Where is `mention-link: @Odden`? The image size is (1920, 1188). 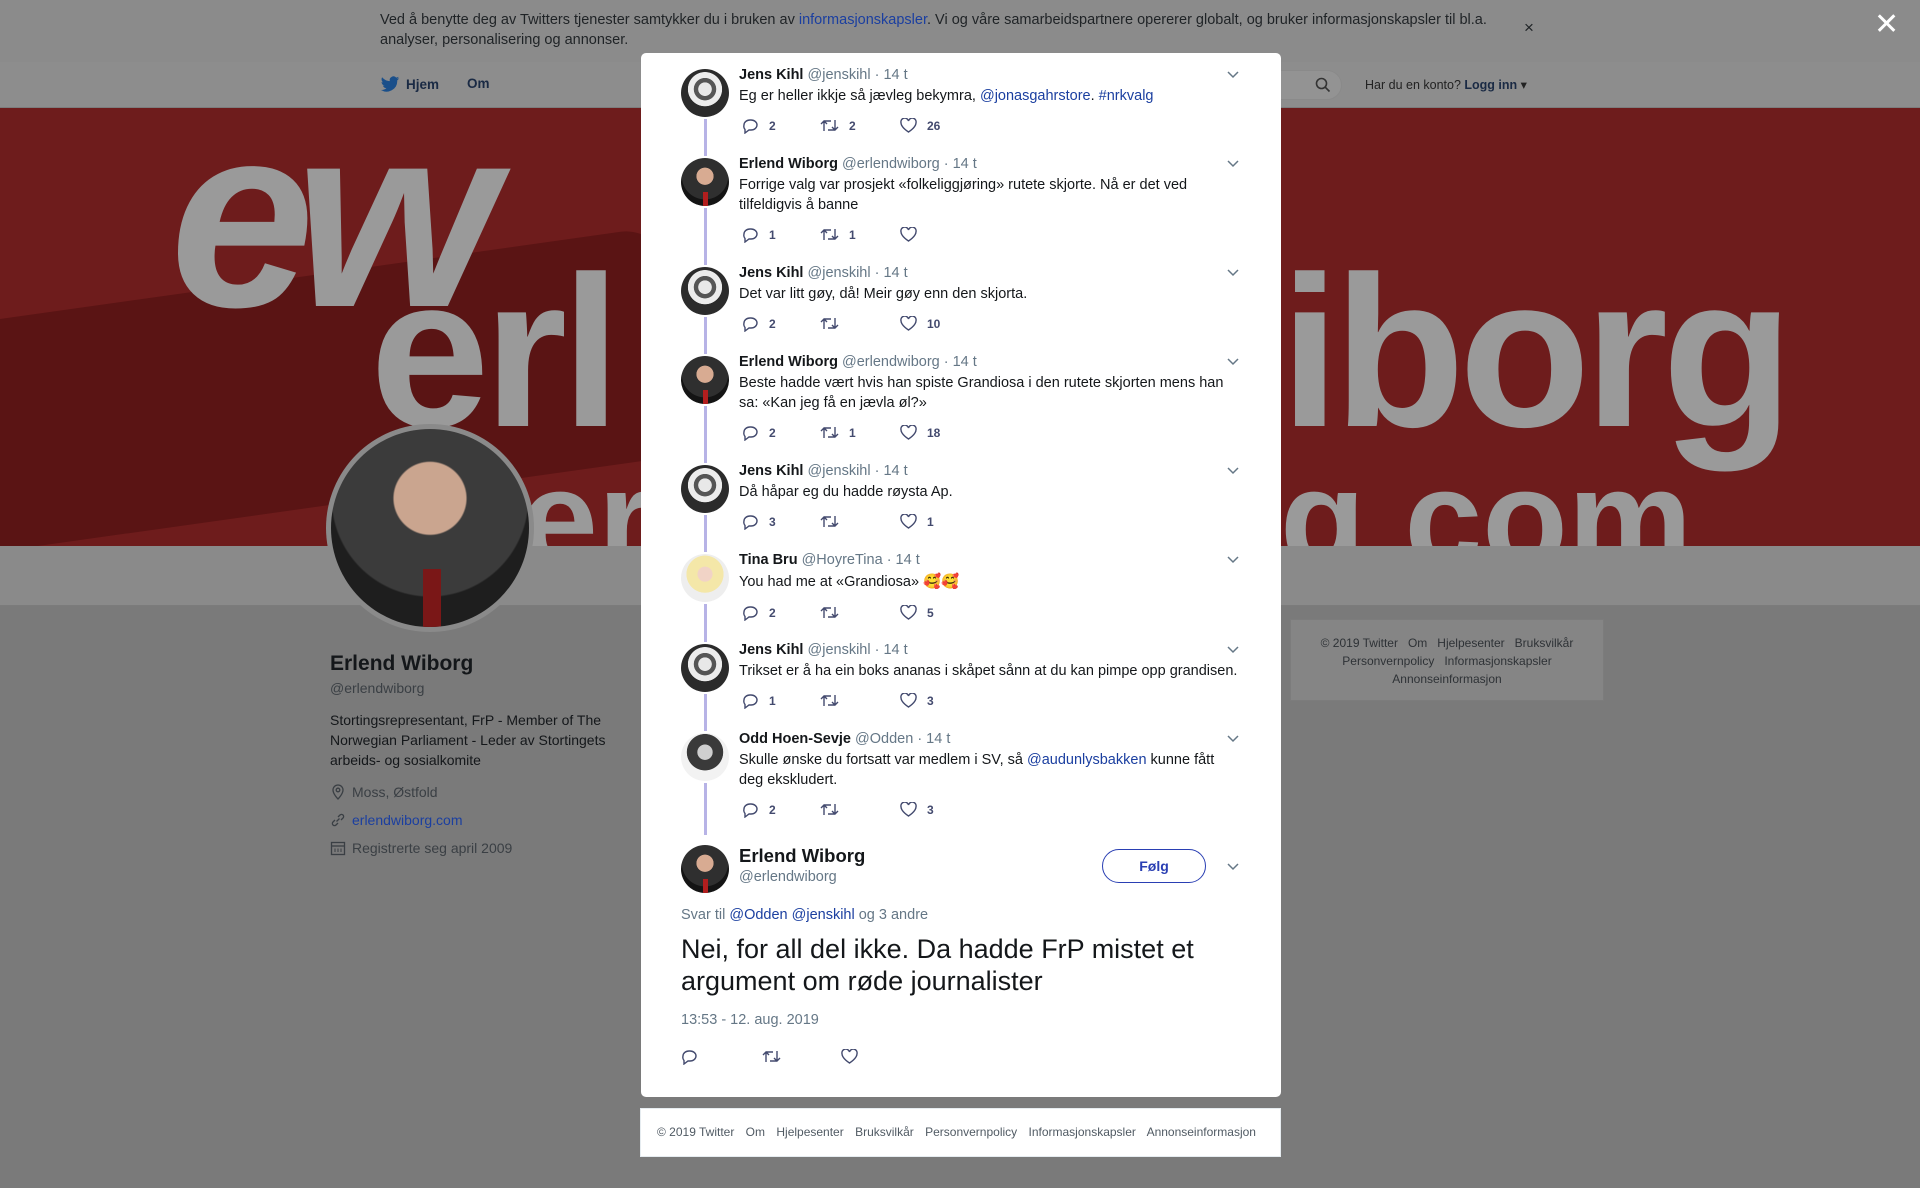 mention-link: @Odden is located at coordinates (758, 915).